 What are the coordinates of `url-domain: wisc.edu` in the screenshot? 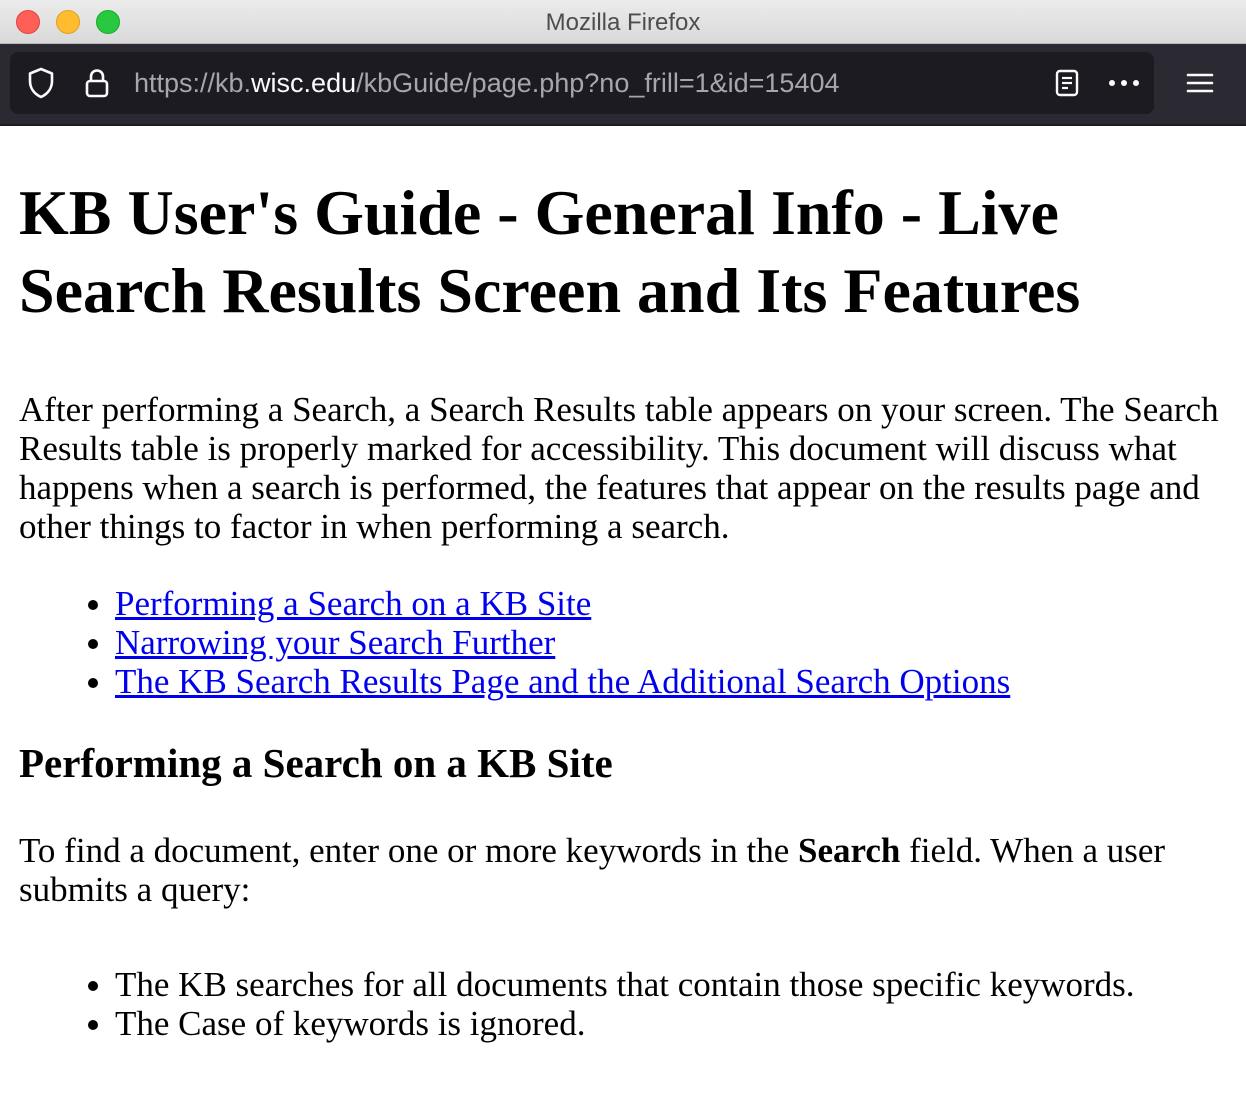 It's located at (304, 83).